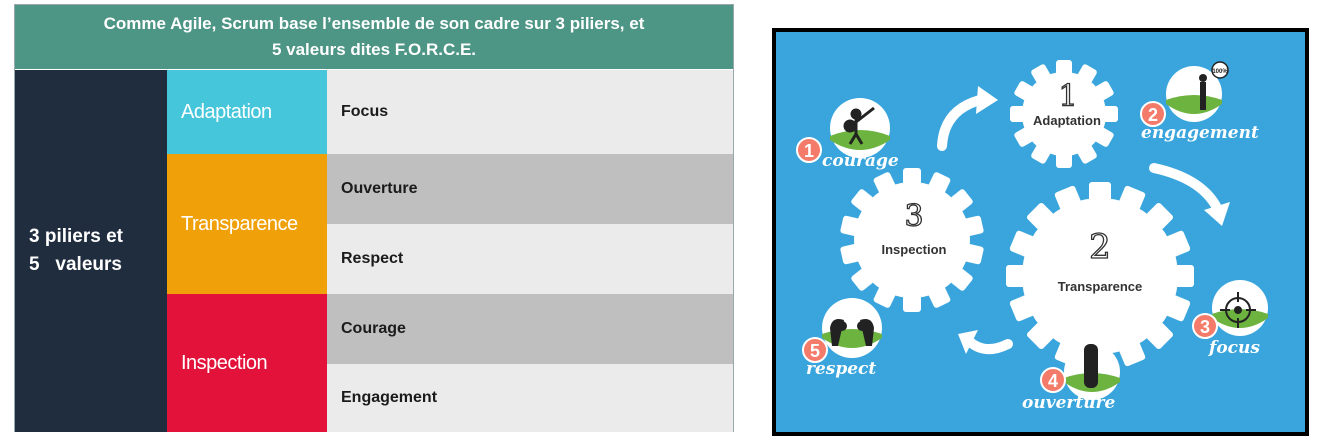 The image size is (1341, 448). What do you see at coordinates (1200, 133) in the screenshot?
I see `badge-label: engagement` at bounding box center [1200, 133].